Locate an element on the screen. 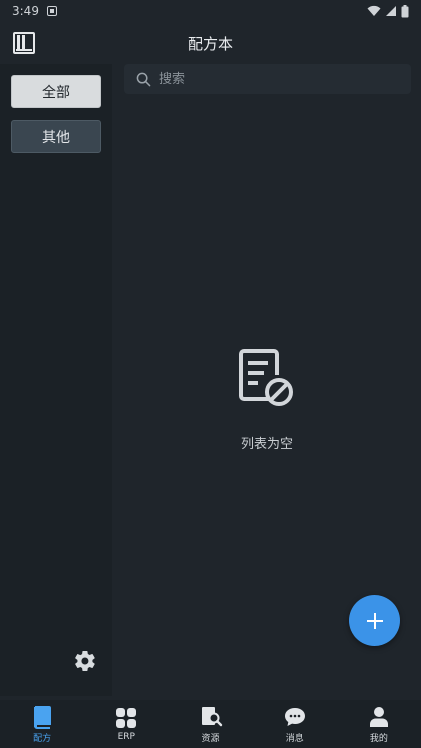 This screenshot has width=421, height=748. nav-label: 我的 is located at coordinates (378, 738).